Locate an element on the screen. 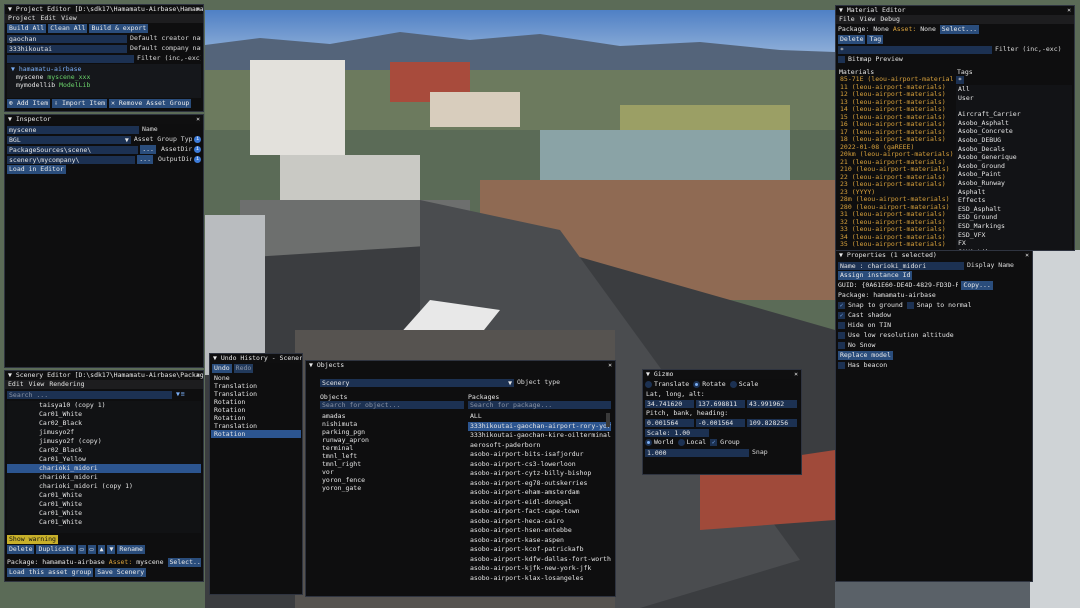 The width and height of the screenshot is (1080, 608). tag-list-item: Asphalt is located at coordinates (1014, 192).